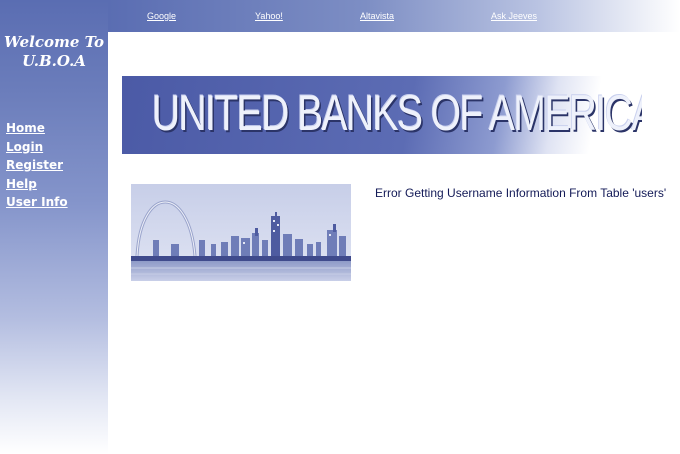 The width and height of the screenshot is (680, 454). Describe the element at coordinates (37, 184) in the screenshot. I see `nav-help-link: Help` at that location.